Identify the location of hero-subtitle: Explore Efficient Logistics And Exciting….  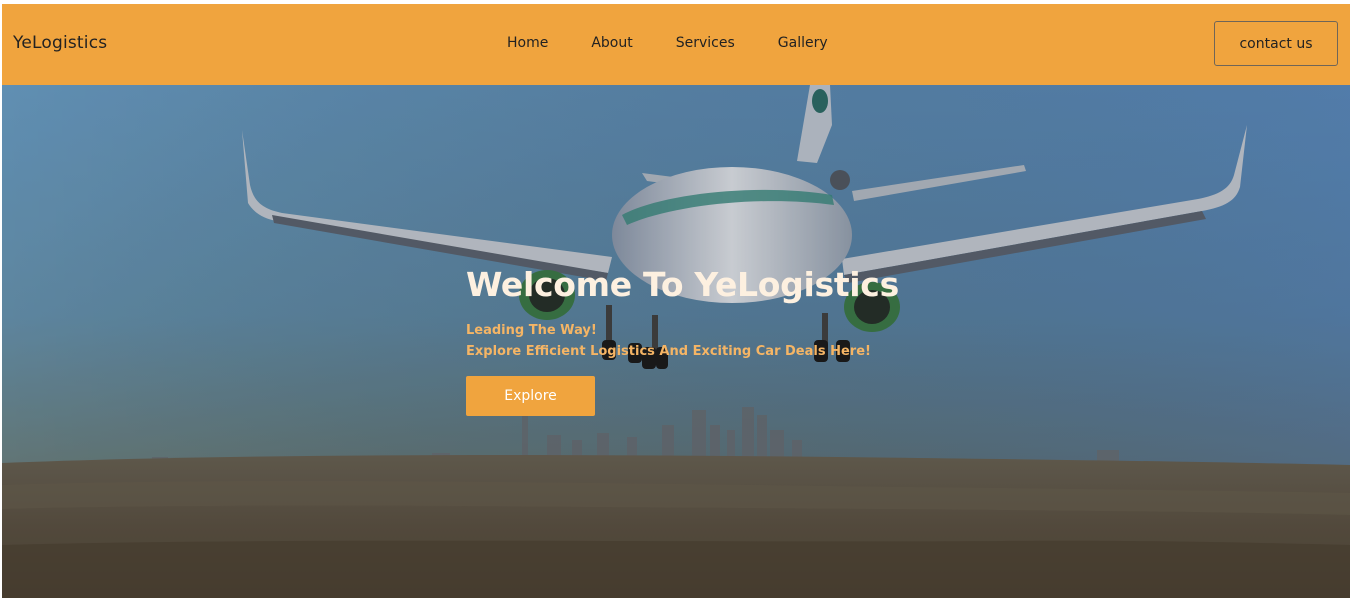
(668, 351).